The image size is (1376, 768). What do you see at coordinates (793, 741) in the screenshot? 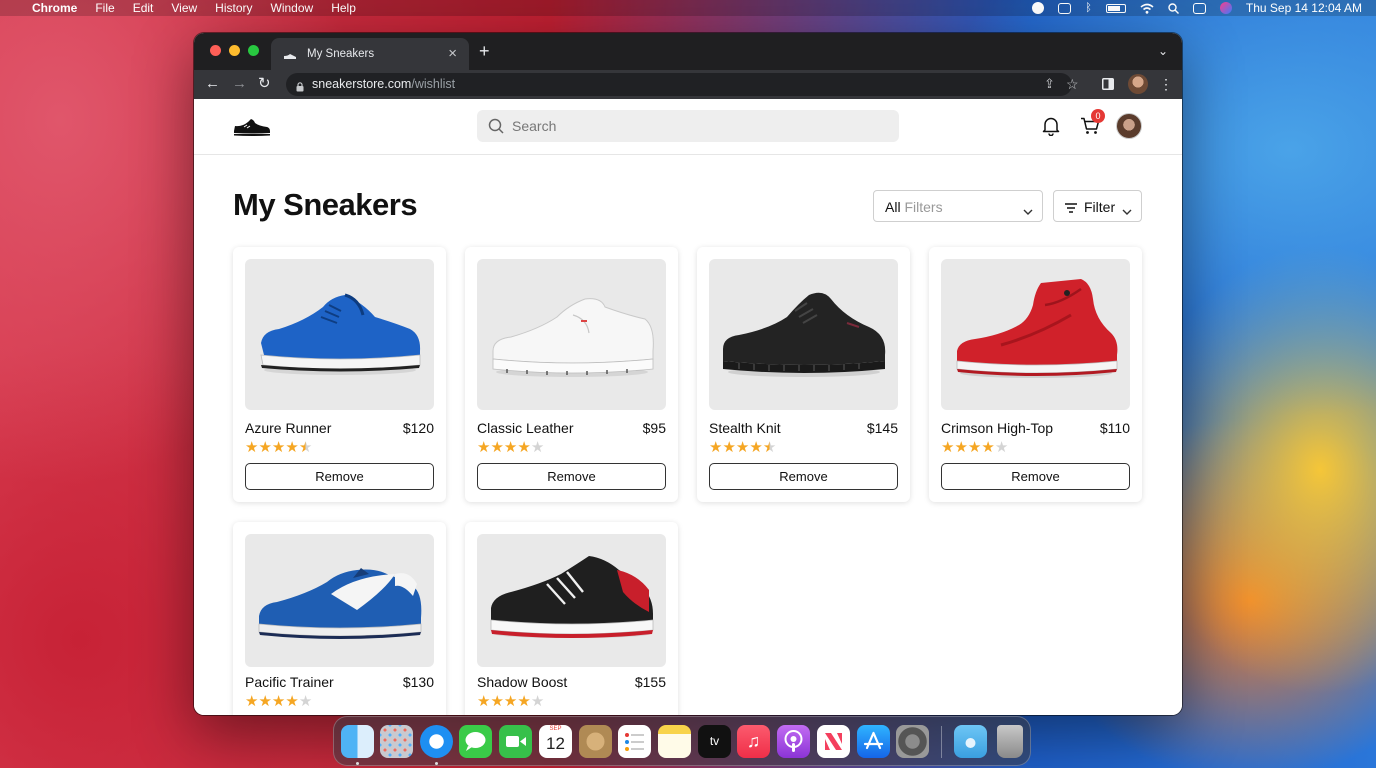
I see `podcasts-icon` at bounding box center [793, 741].